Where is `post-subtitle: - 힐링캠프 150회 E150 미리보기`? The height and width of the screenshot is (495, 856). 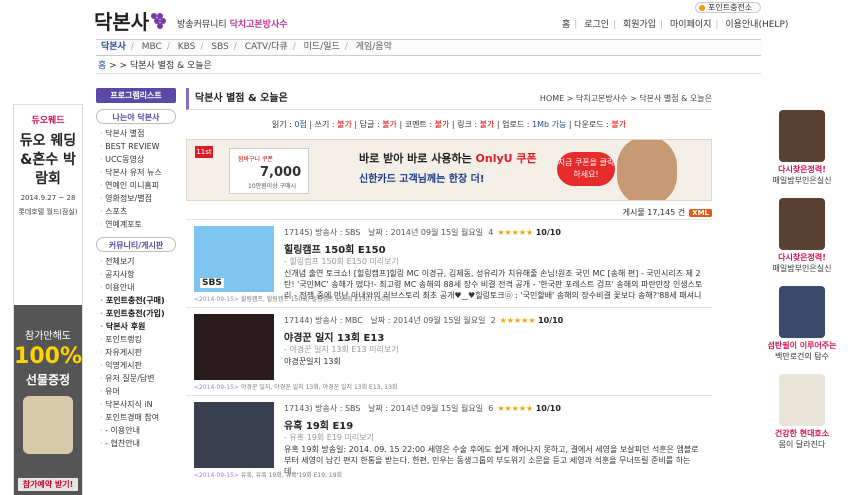 post-subtitle: - 힐링캠프 150회 E150 미리보기 is located at coordinates (341, 261).